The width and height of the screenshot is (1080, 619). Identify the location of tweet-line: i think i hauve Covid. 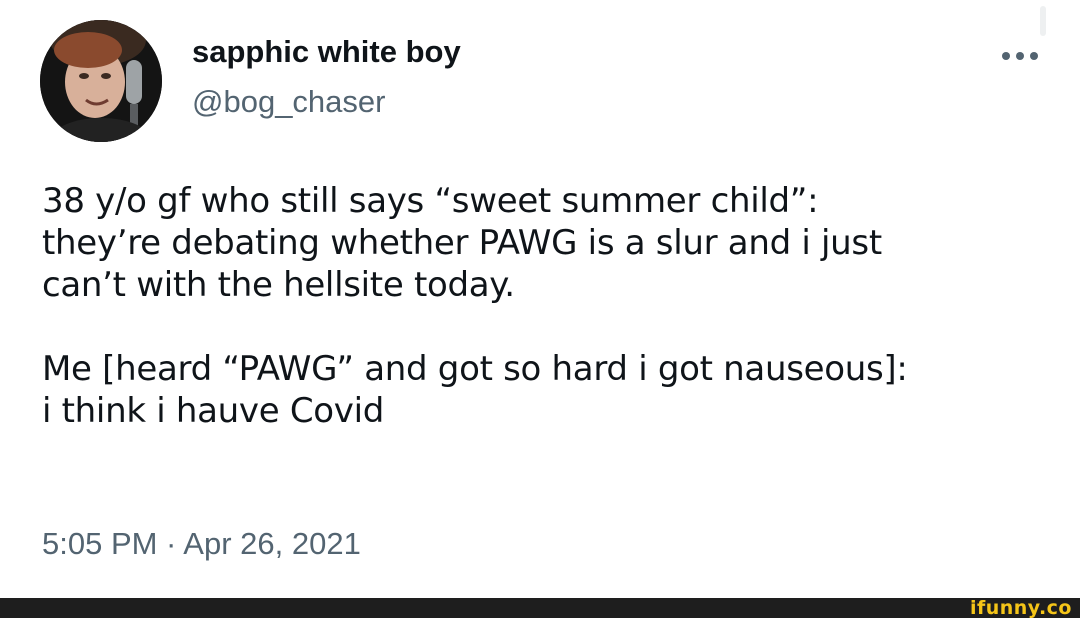
(213, 411).